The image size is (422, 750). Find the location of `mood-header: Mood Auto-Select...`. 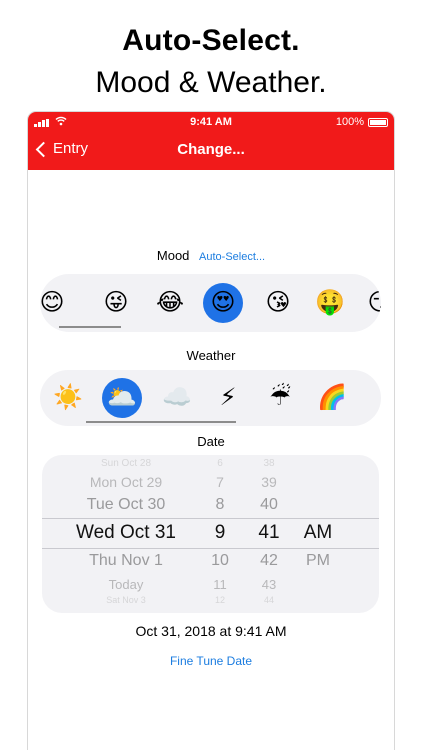

mood-header: Mood Auto-Select... is located at coordinates (211, 255).